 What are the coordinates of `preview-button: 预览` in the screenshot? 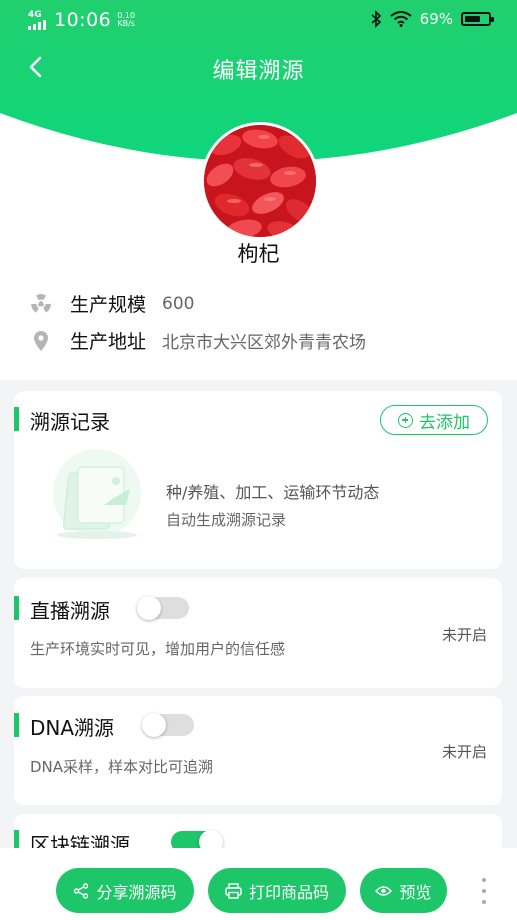 It's located at (403, 890).